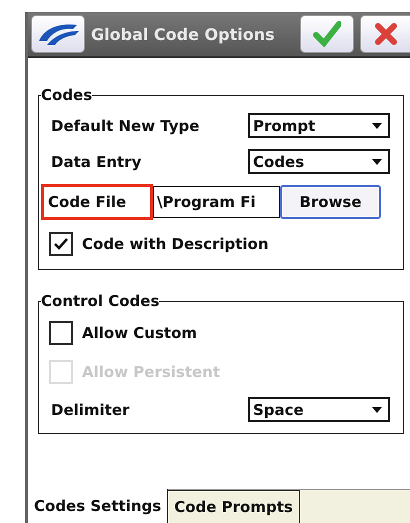 The width and height of the screenshot is (410, 523). What do you see at coordinates (90, 409) in the screenshot?
I see `field-label: Delimiter` at bounding box center [90, 409].